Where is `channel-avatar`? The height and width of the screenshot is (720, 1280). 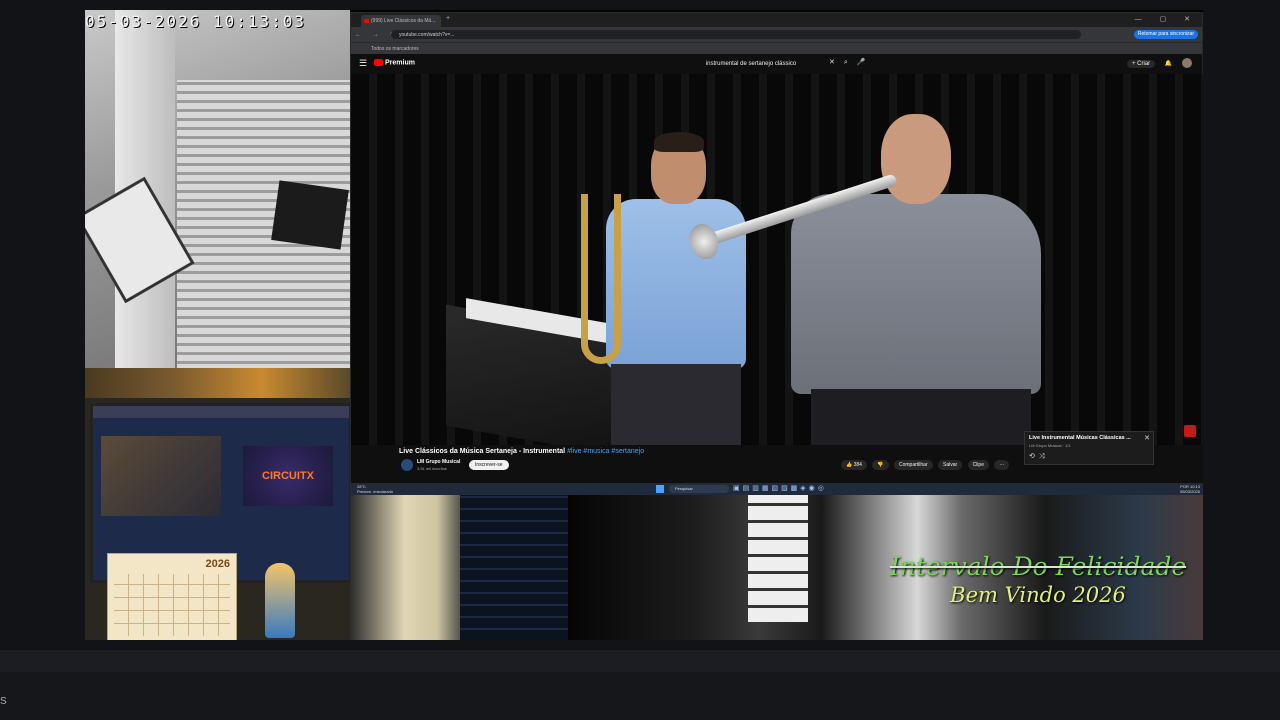
channel-avatar is located at coordinates (407, 465).